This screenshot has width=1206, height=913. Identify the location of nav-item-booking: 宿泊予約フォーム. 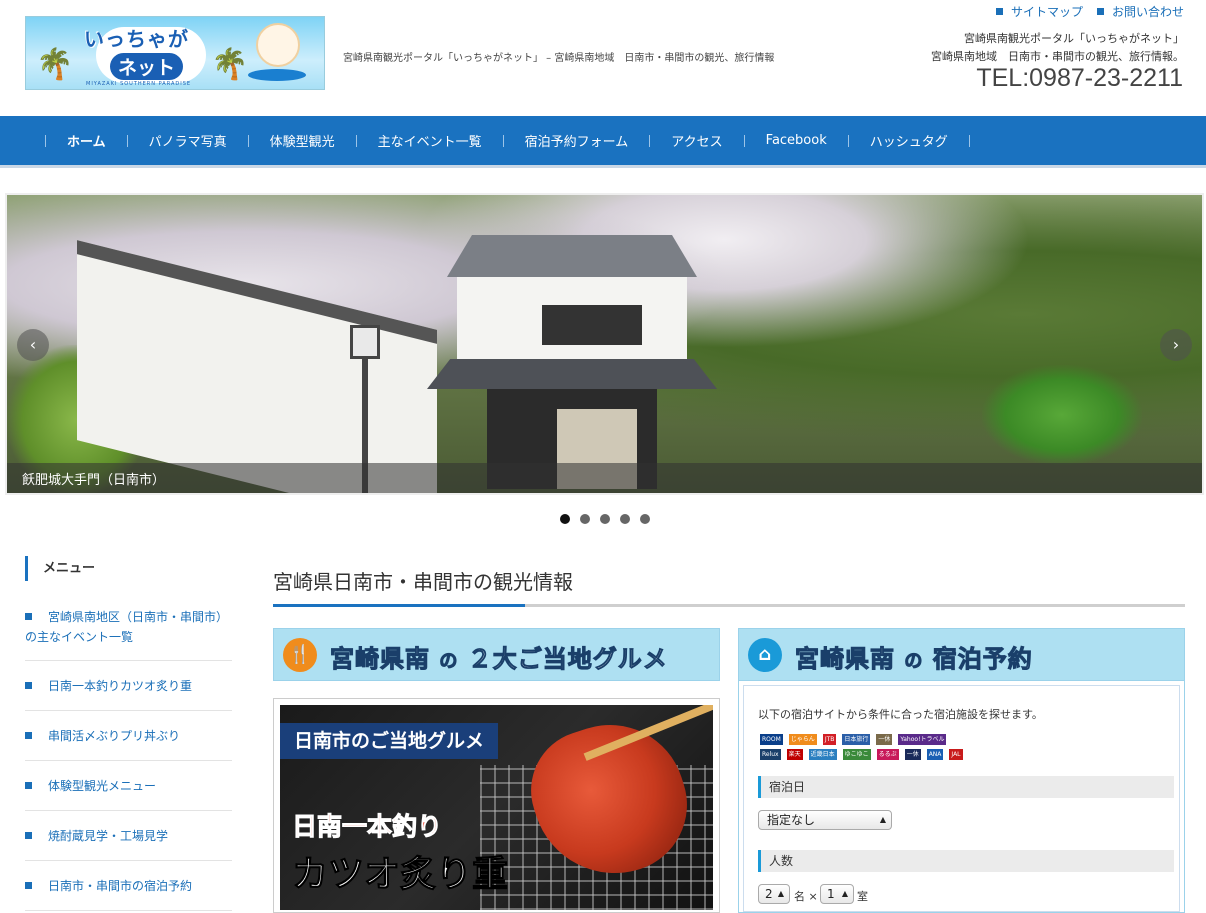
(555, 140).